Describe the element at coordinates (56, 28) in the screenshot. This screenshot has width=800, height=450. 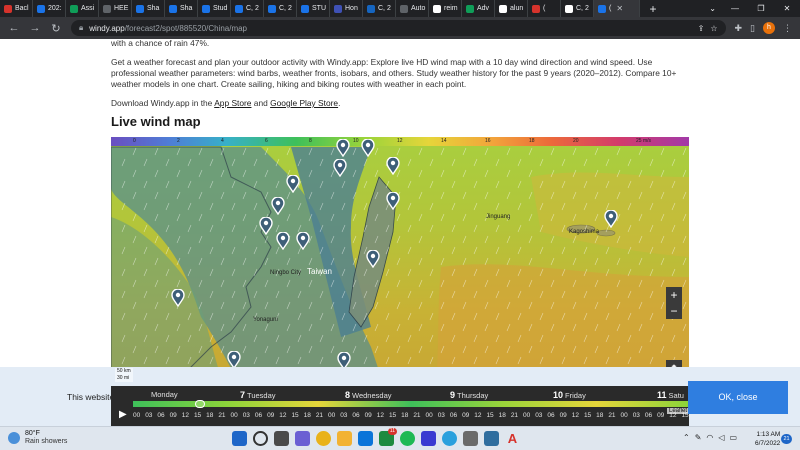
I see `reload-icon: ↻` at that location.